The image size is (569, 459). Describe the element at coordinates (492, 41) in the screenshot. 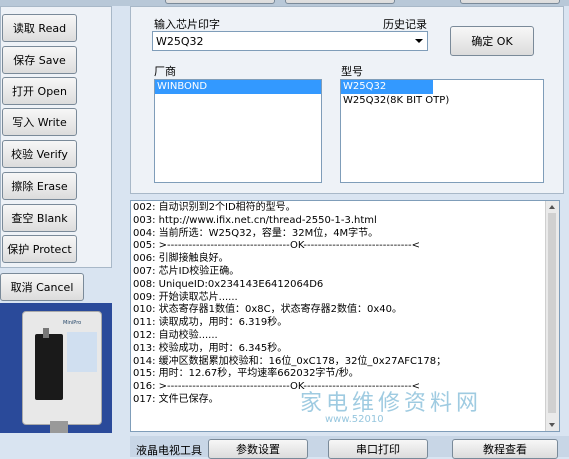

I see `ok-button: 确定 OK` at that location.